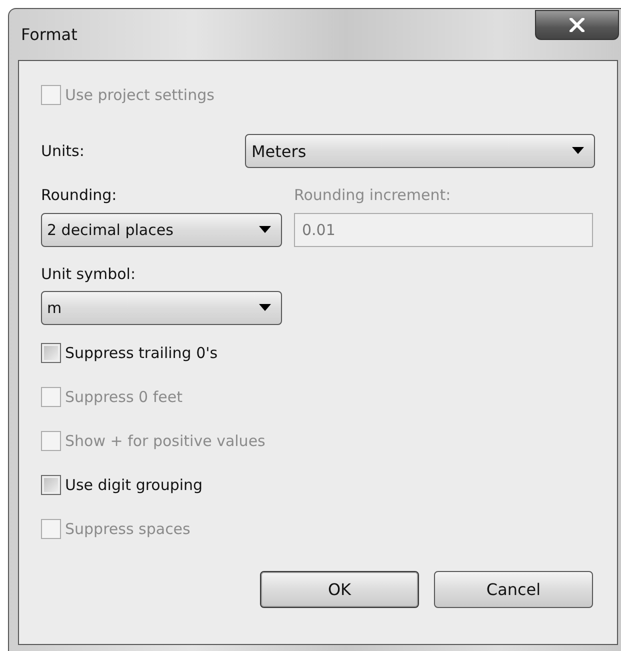 The height and width of the screenshot is (651, 621). I want to click on checkbox-label: Suppress trailing 0's, so click(141, 353).